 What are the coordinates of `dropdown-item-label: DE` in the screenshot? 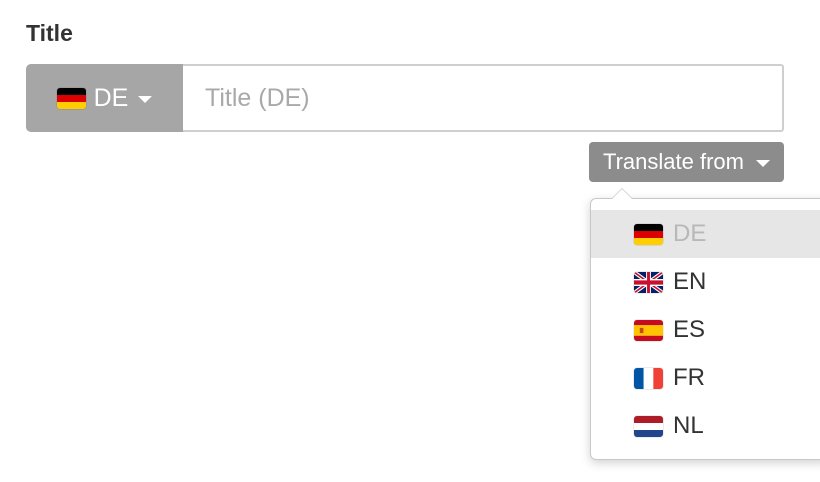 It's located at (690, 233).